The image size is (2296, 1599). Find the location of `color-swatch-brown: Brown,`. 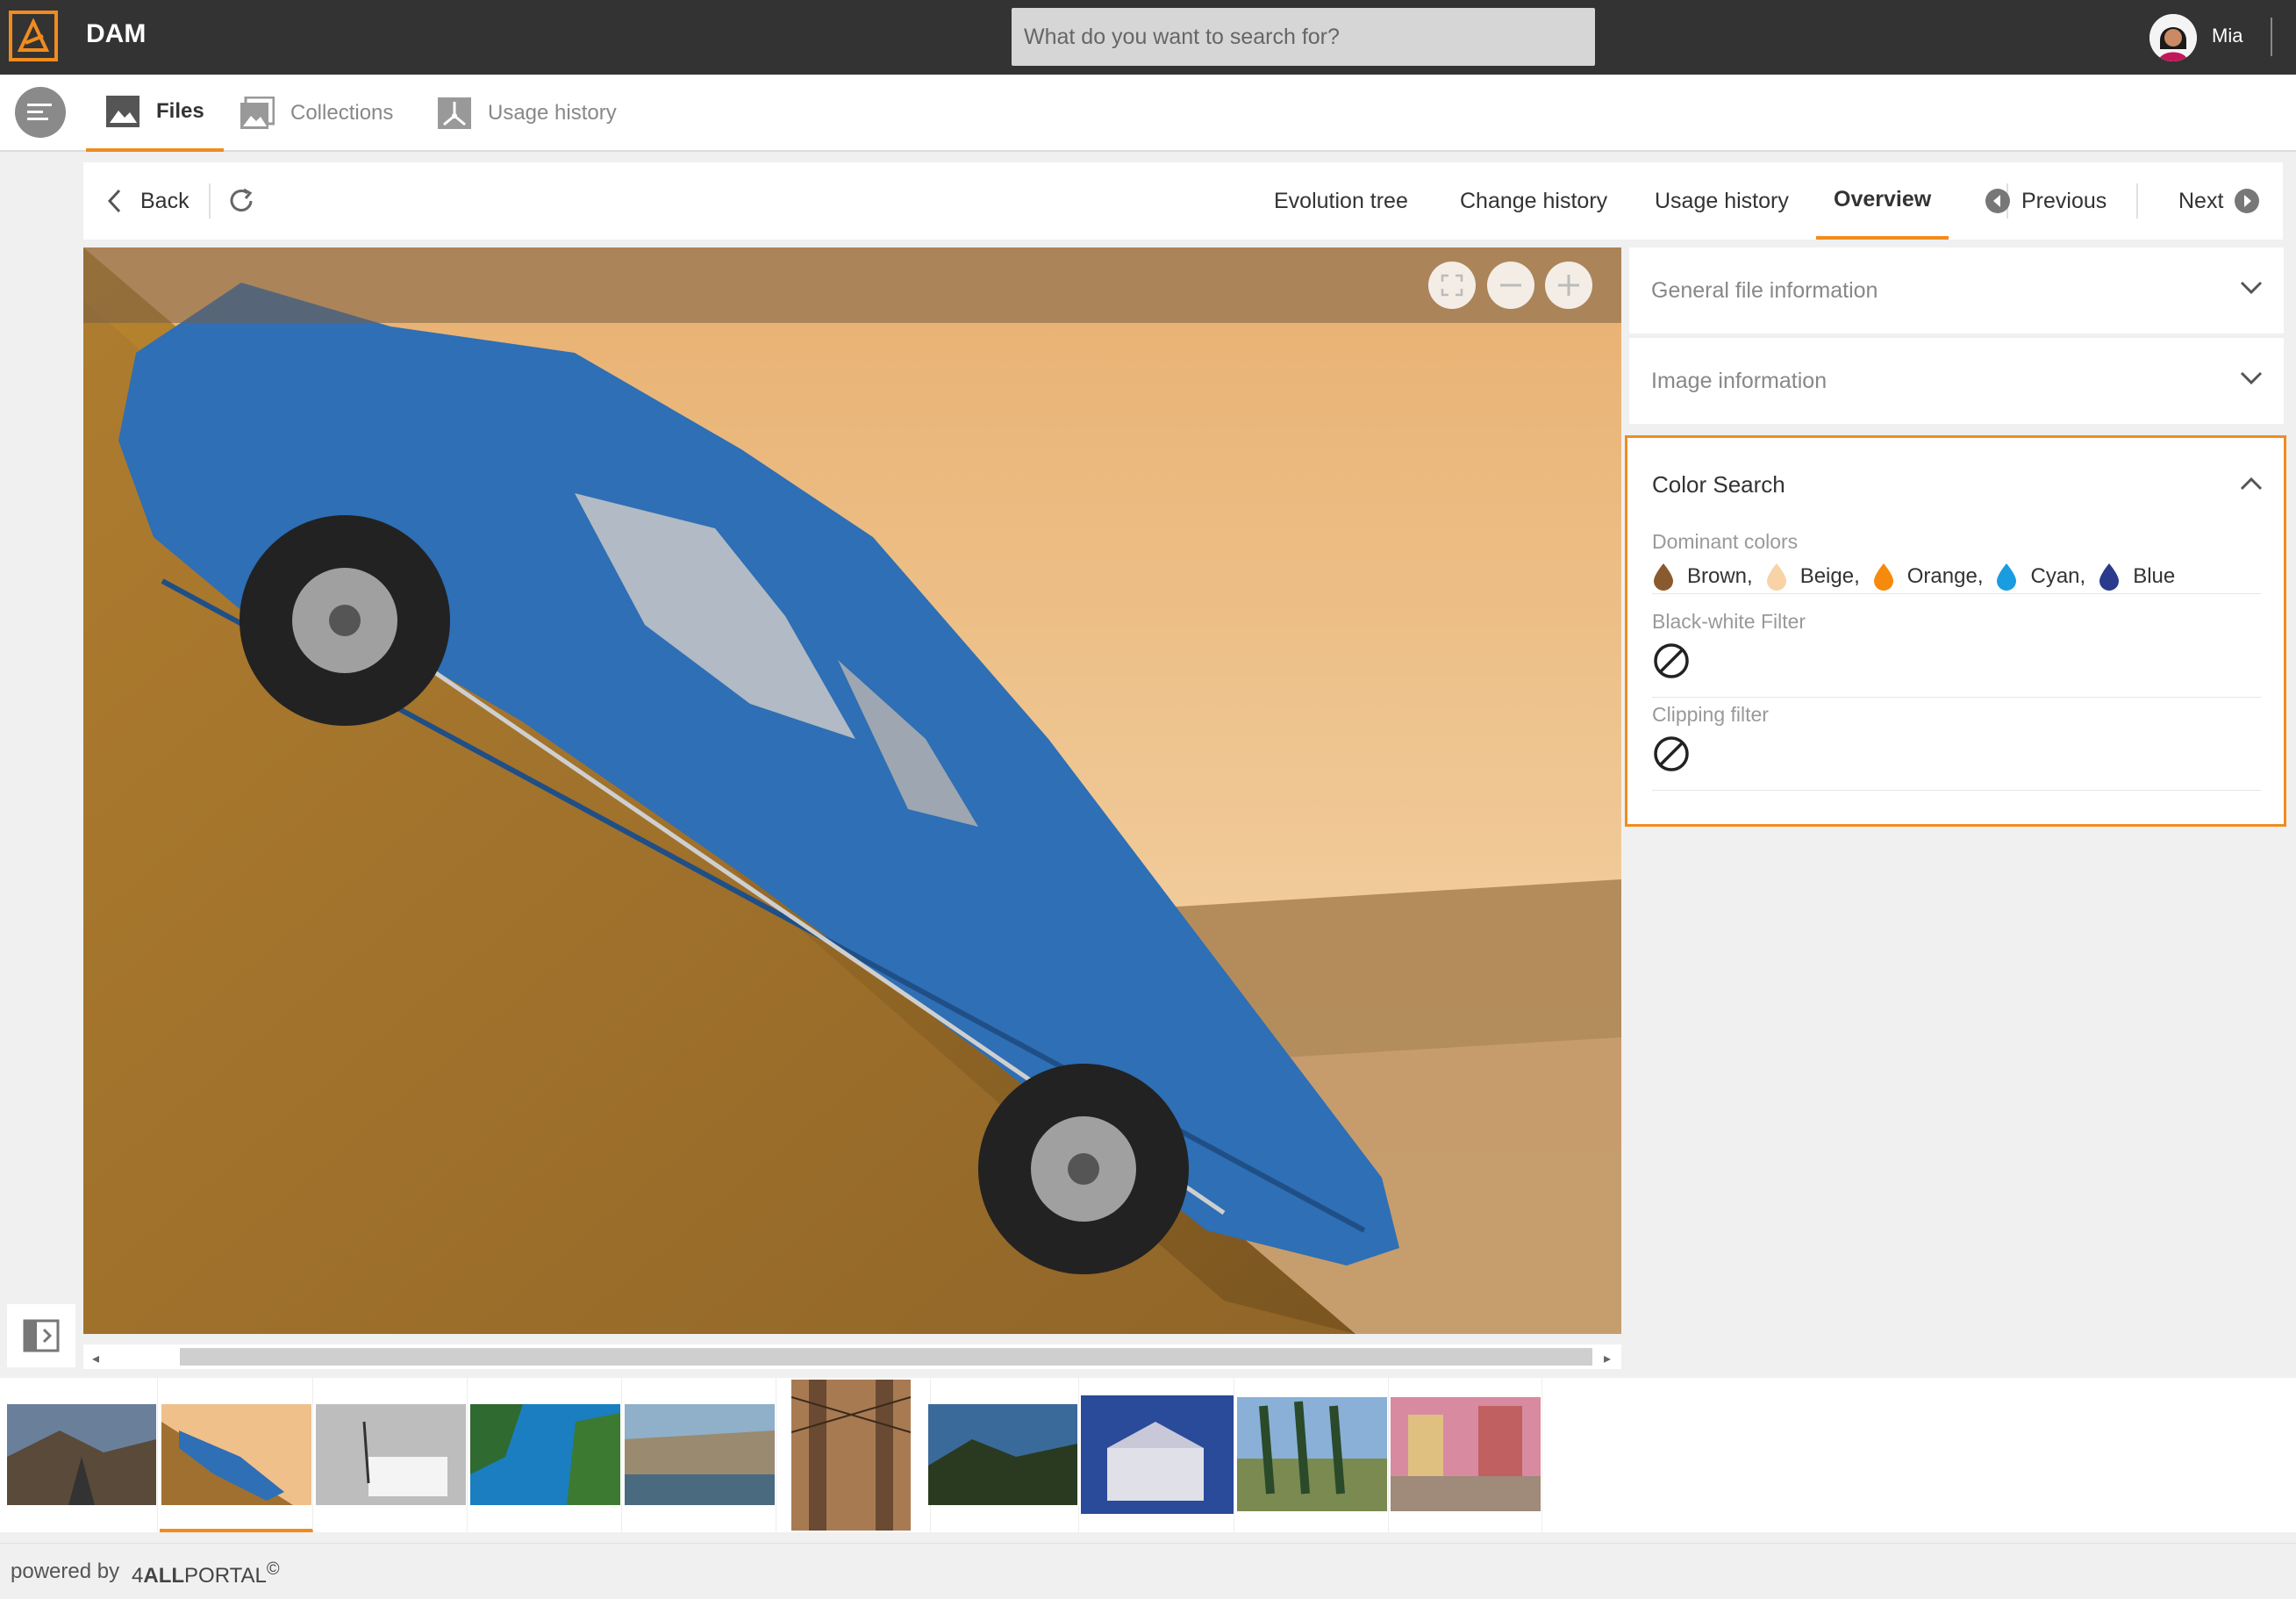

color-swatch-brown: Brown, is located at coordinates (1703, 577).